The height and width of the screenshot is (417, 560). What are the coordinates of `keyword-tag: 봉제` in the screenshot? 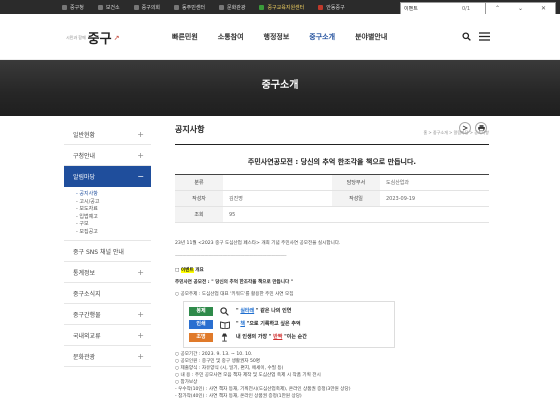 It's located at (201, 311).